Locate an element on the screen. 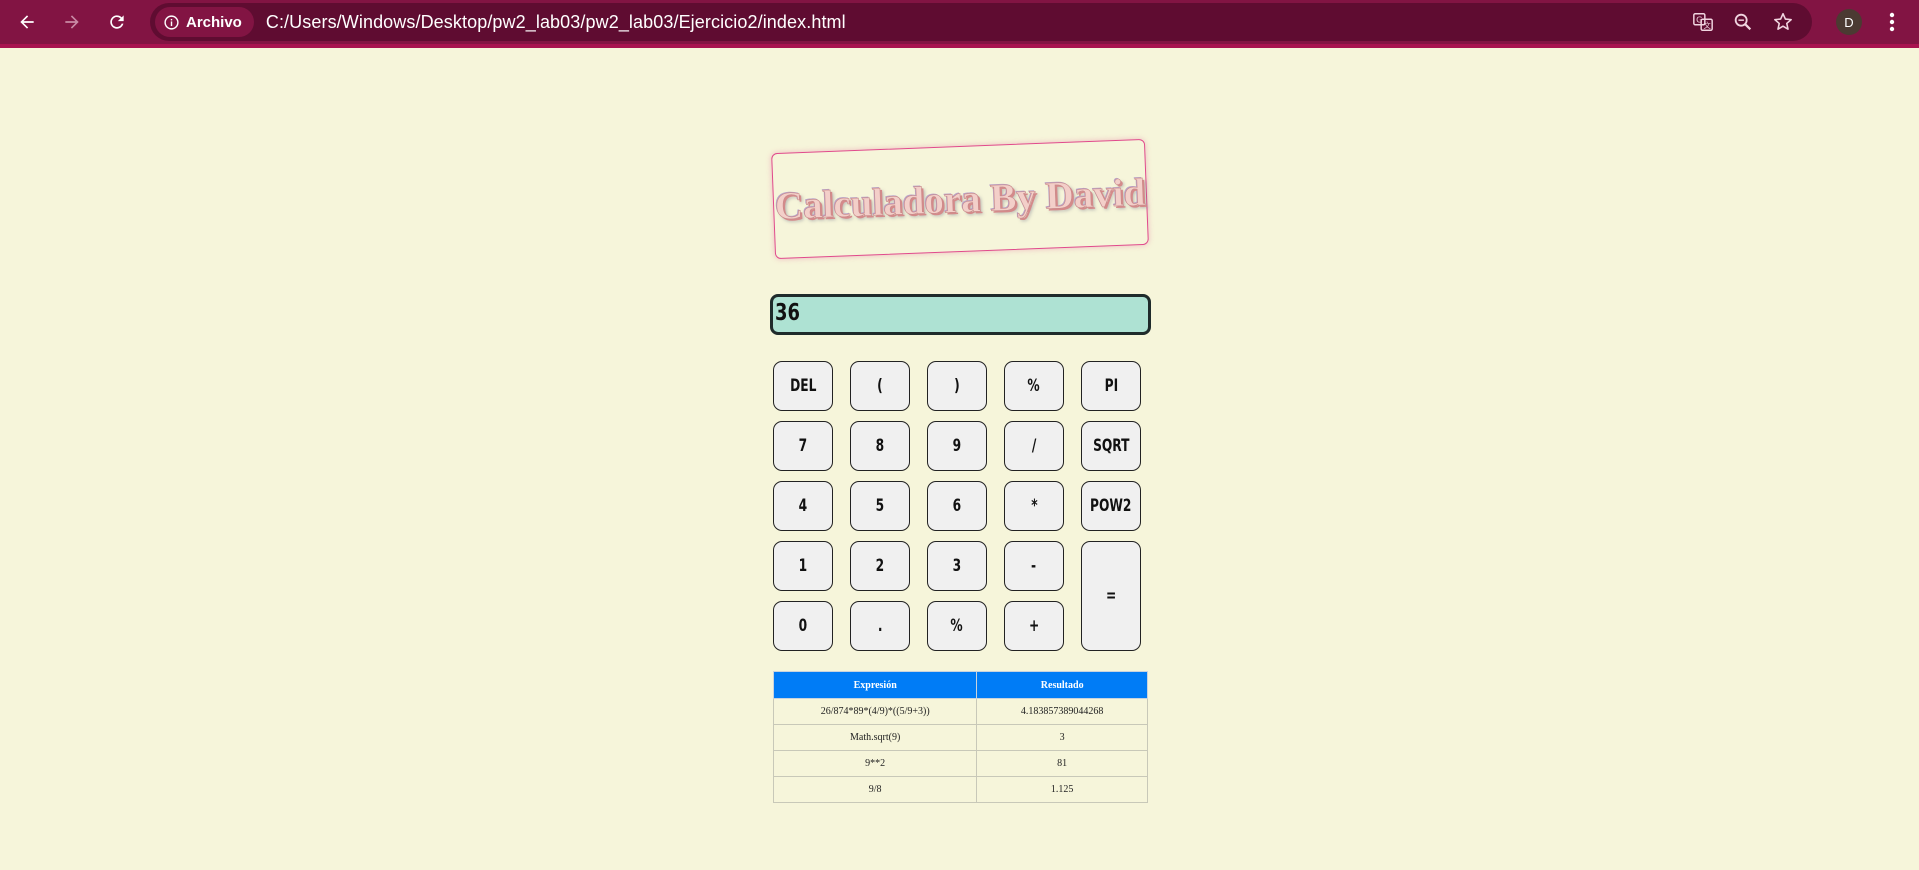  forward-arrow-icon is located at coordinates (72, 22).